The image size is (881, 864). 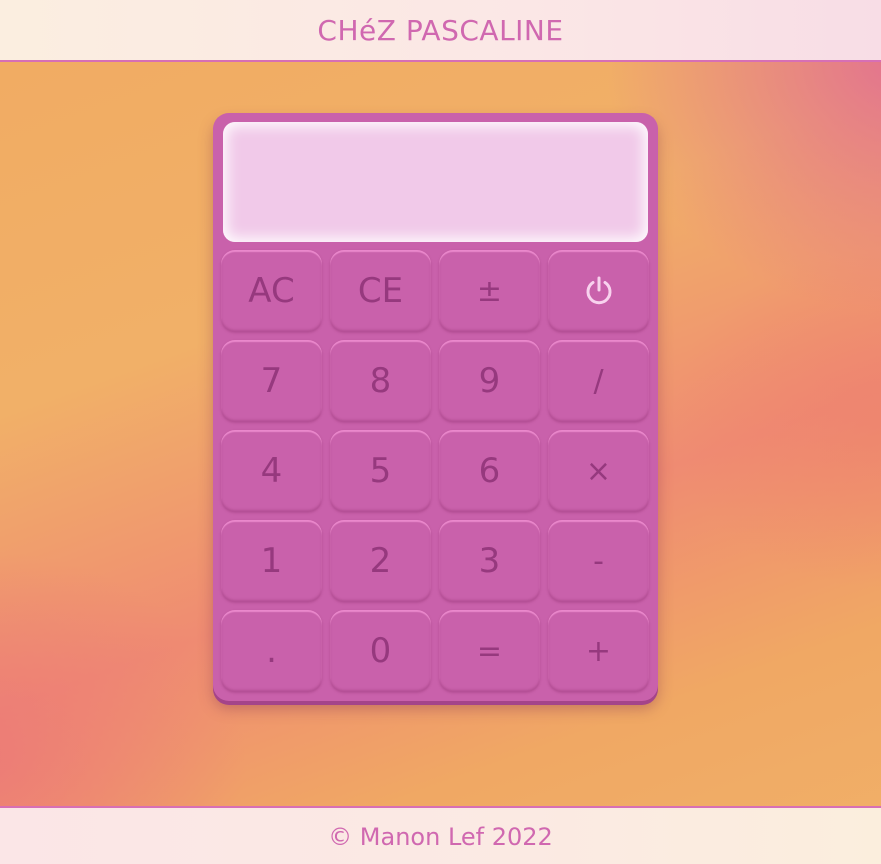 What do you see at coordinates (271, 381) in the screenshot?
I see `digit-7-button: 7` at bounding box center [271, 381].